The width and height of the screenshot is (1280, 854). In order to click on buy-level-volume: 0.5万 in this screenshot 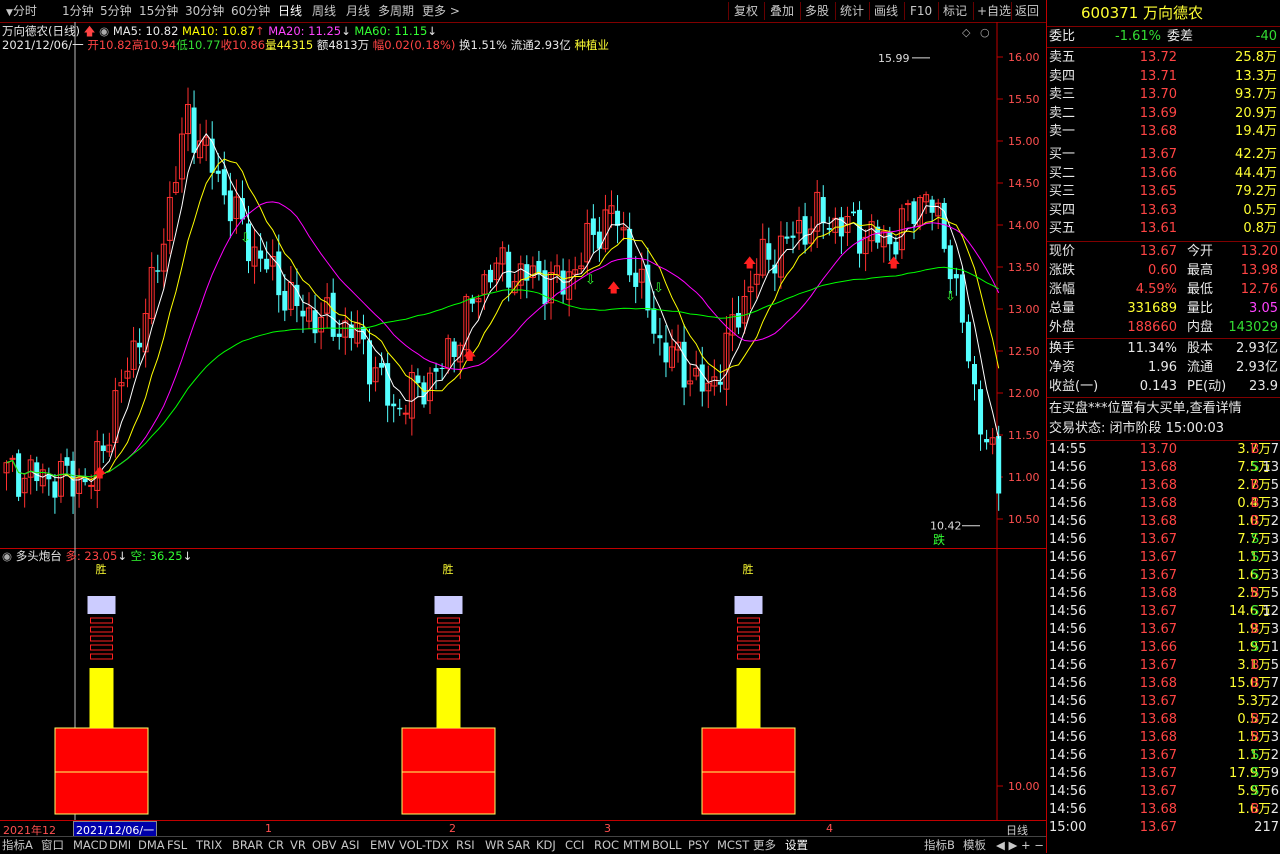, I will do `click(1242, 211)`.